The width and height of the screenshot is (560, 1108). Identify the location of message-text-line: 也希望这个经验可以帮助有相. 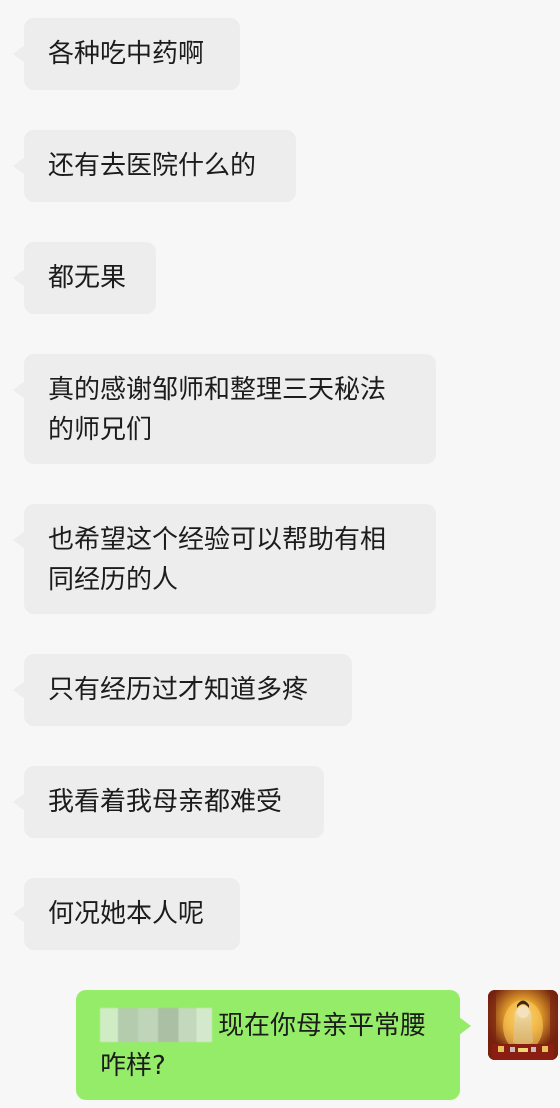
(217, 540).